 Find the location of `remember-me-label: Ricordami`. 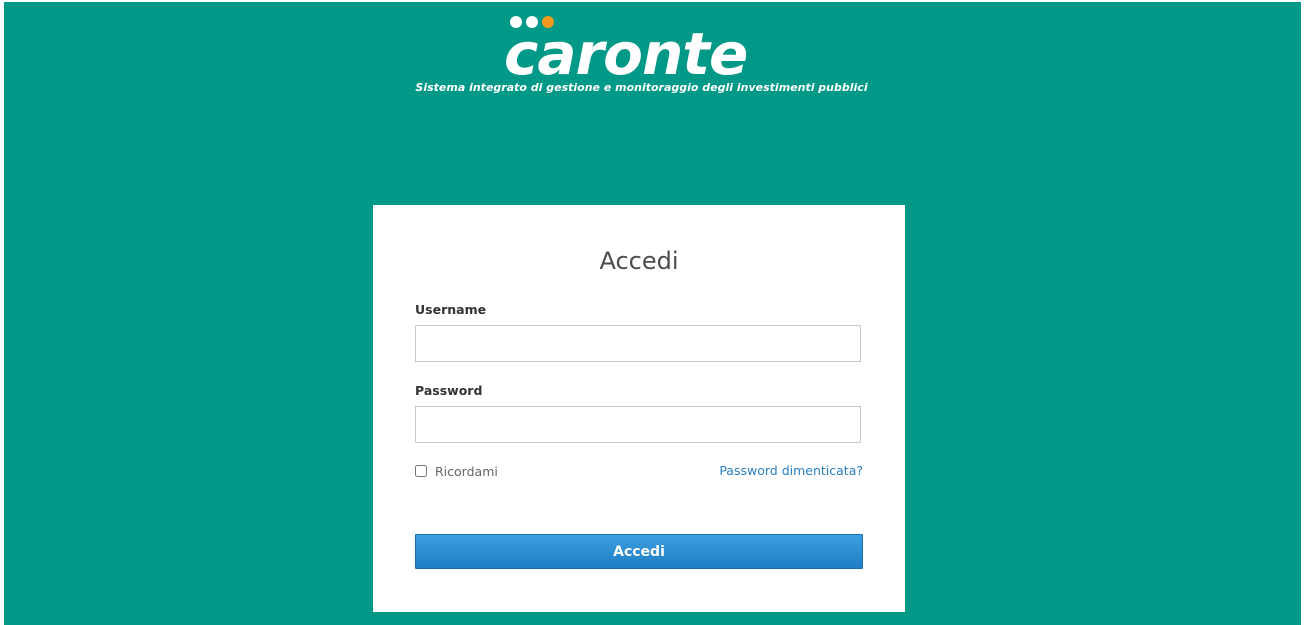

remember-me-label: Ricordami is located at coordinates (466, 471).